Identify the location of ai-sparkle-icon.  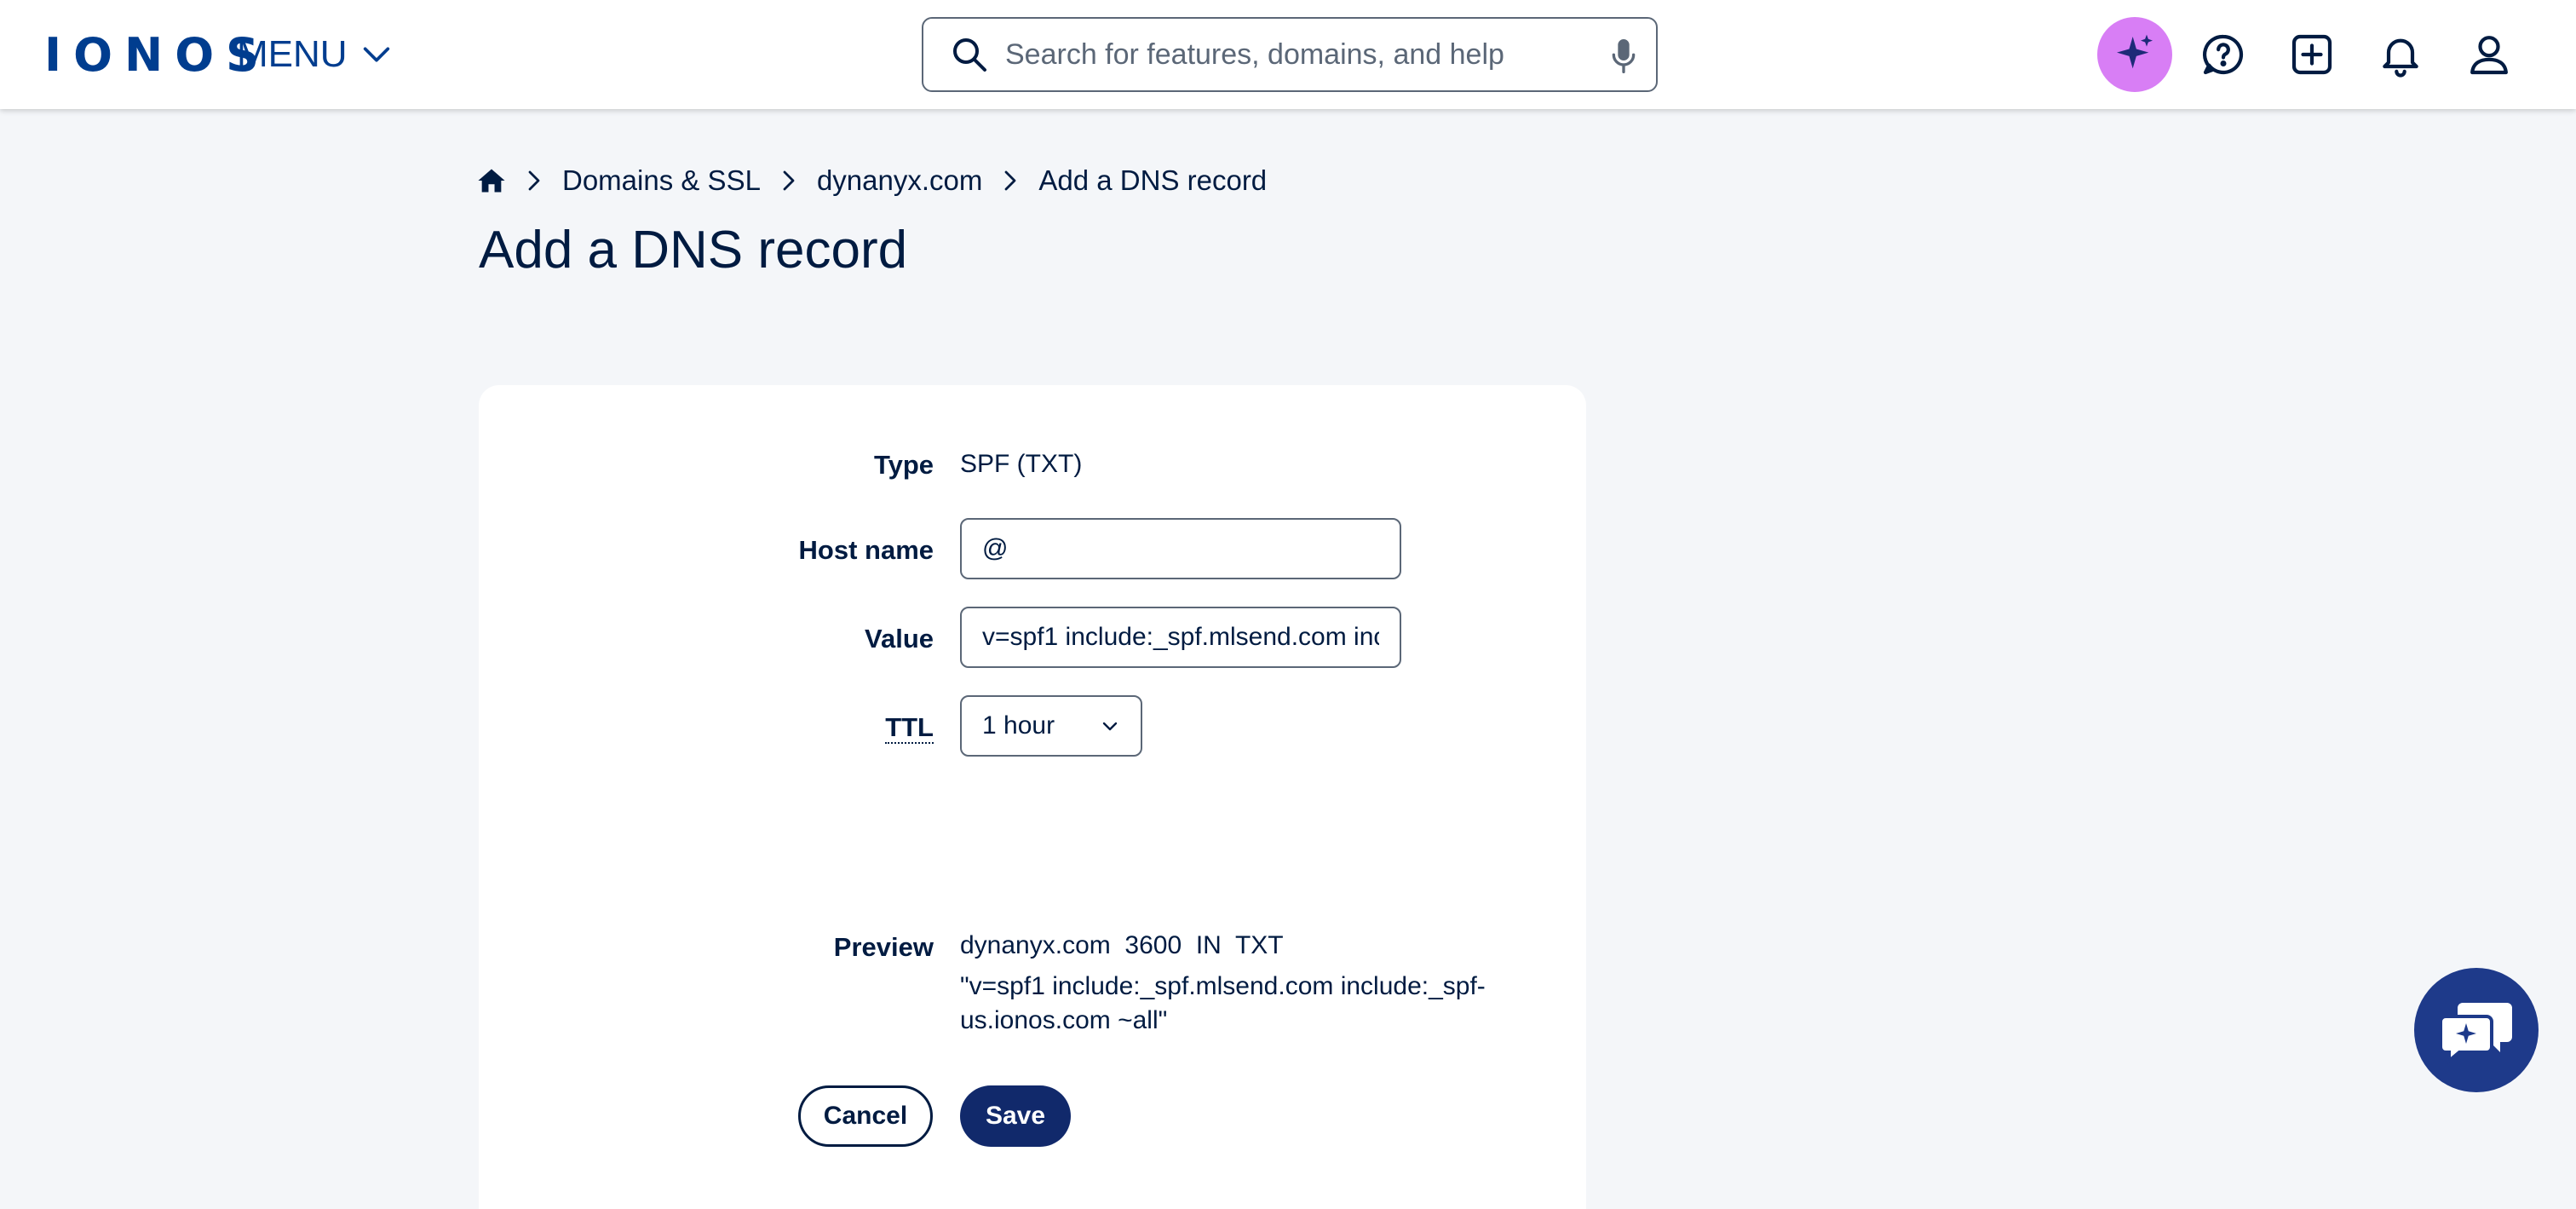
(2135, 52).